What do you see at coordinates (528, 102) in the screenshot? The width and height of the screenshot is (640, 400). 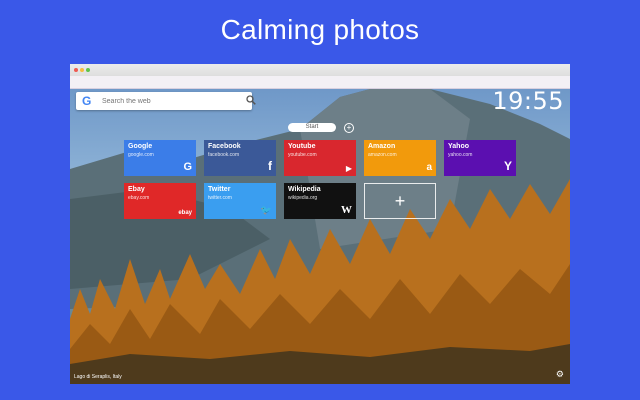 I see `clock: 19:55` at bounding box center [528, 102].